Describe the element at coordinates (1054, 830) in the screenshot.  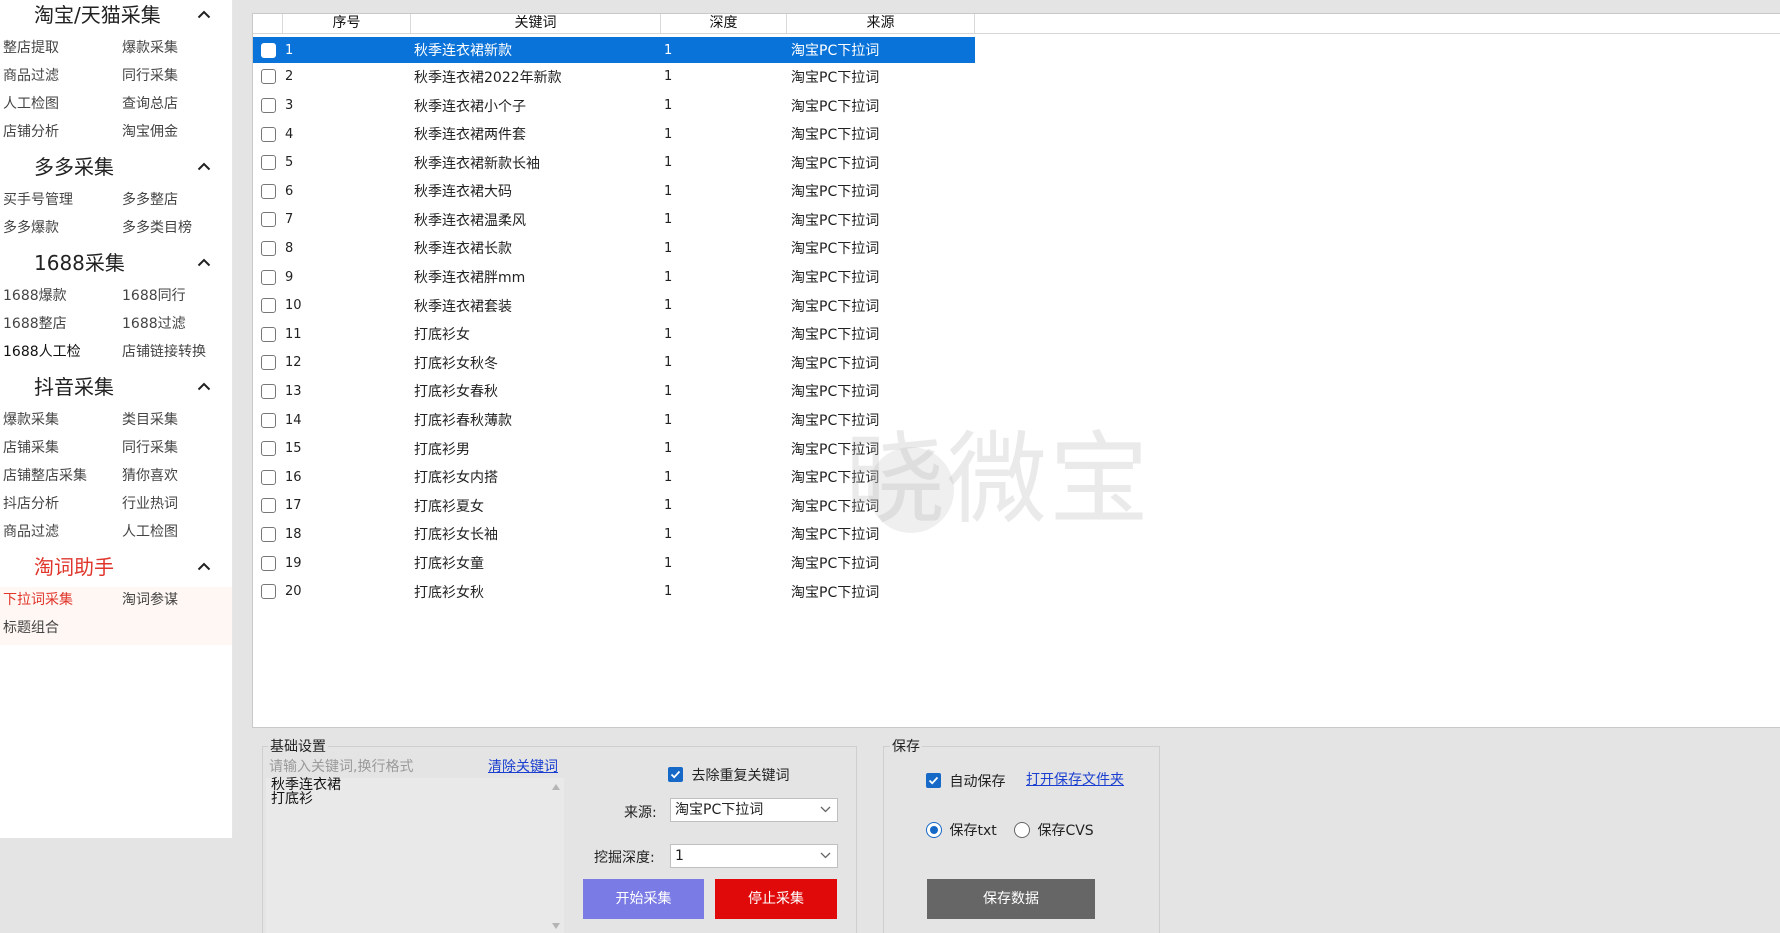
I see `save-csv-option: 保存CVS` at that location.